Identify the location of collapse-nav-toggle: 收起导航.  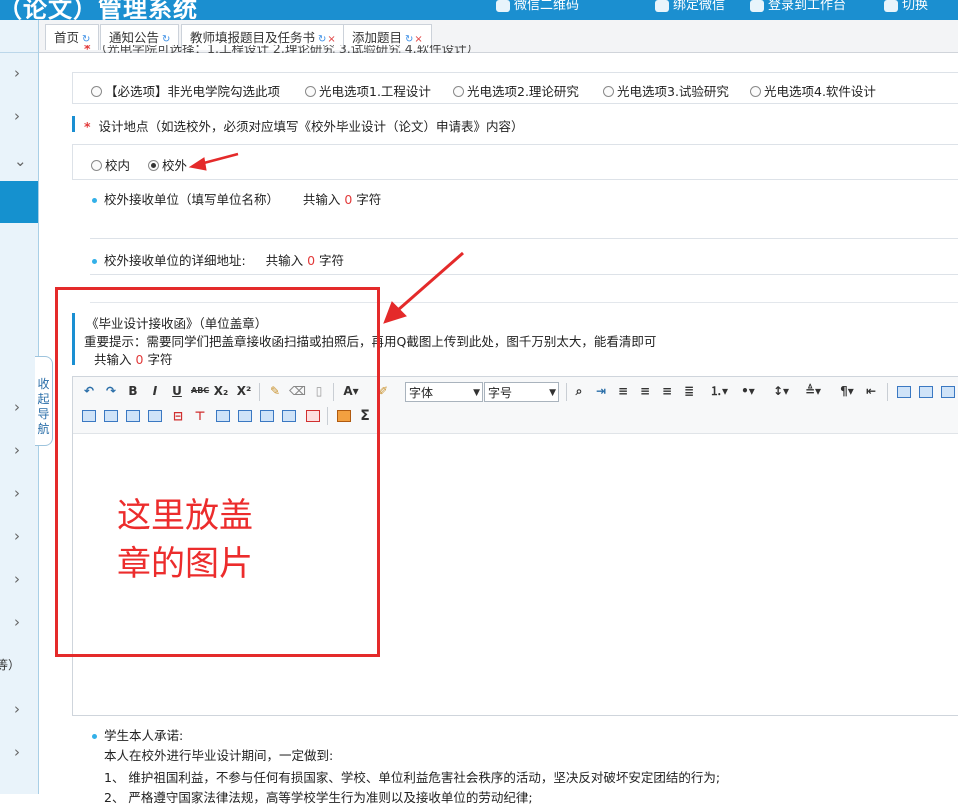
(44, 401).